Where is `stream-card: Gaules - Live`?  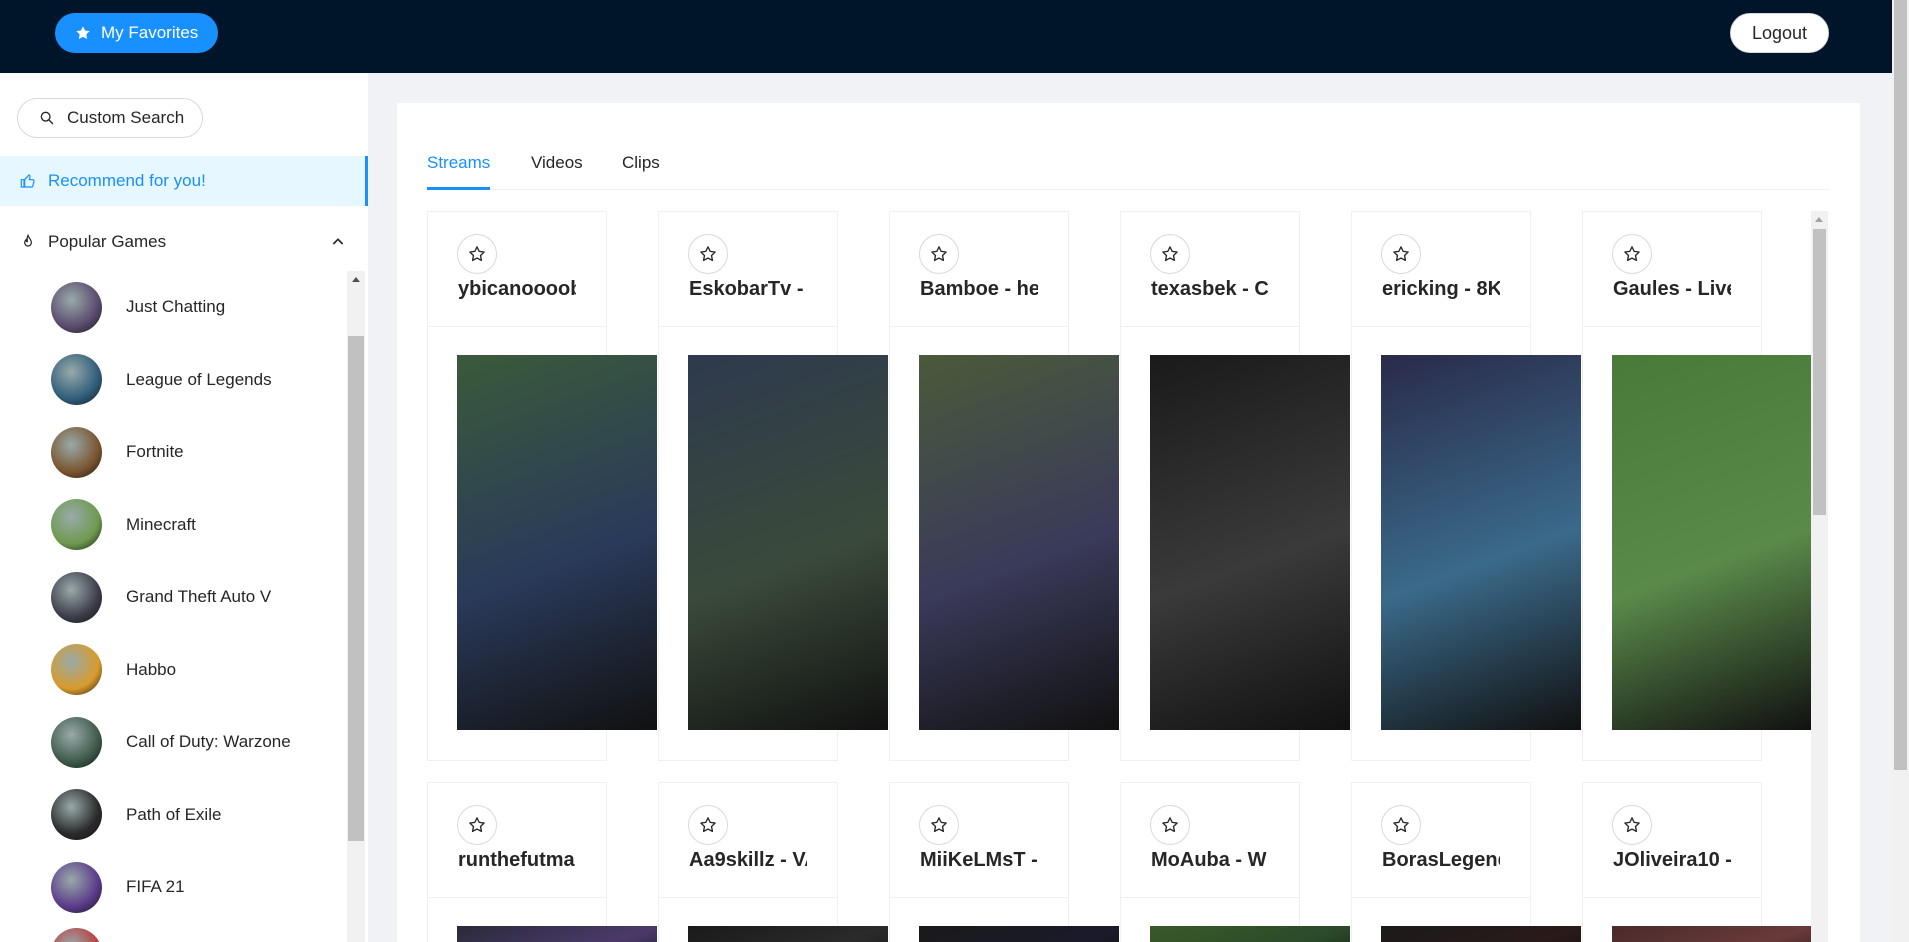
stream-card: Gaules - Live is located at coordinates (1697, 486).